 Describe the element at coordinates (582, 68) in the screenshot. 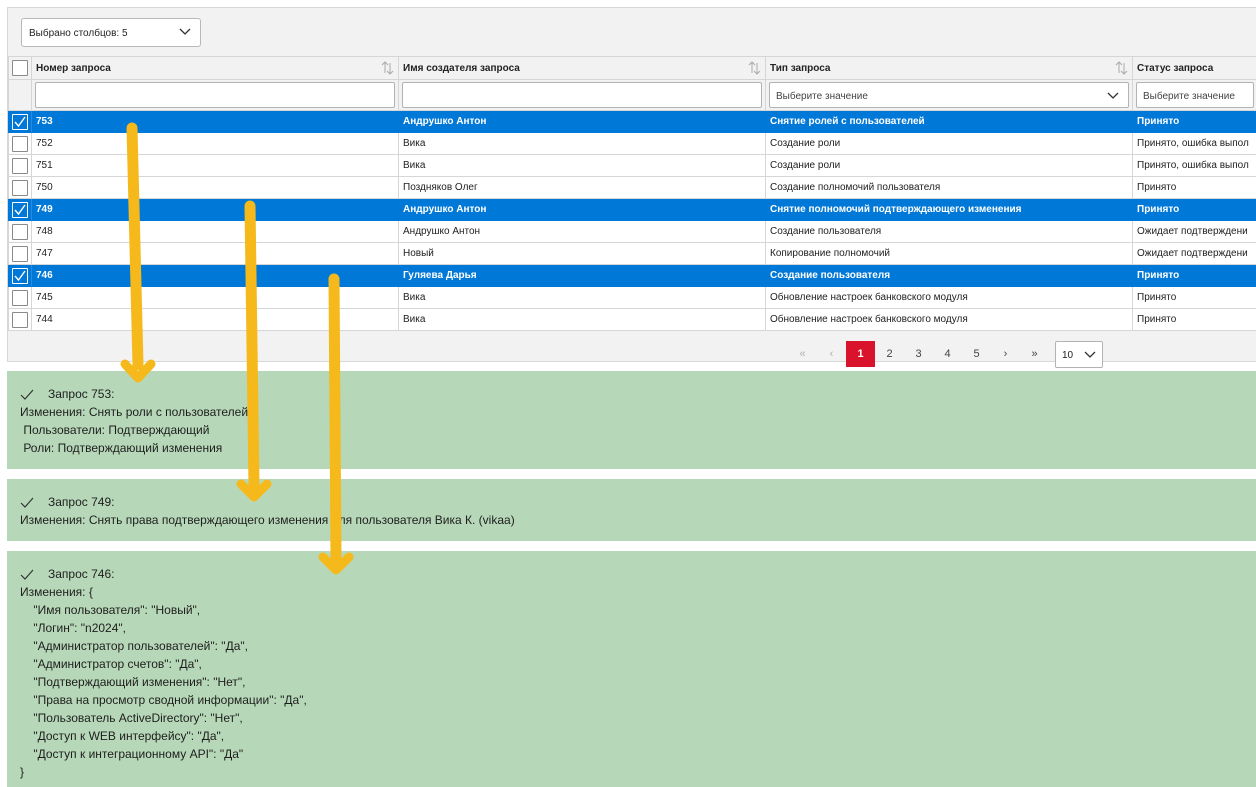

I see `column-header-creator: Имя создателя запроса` at that location.